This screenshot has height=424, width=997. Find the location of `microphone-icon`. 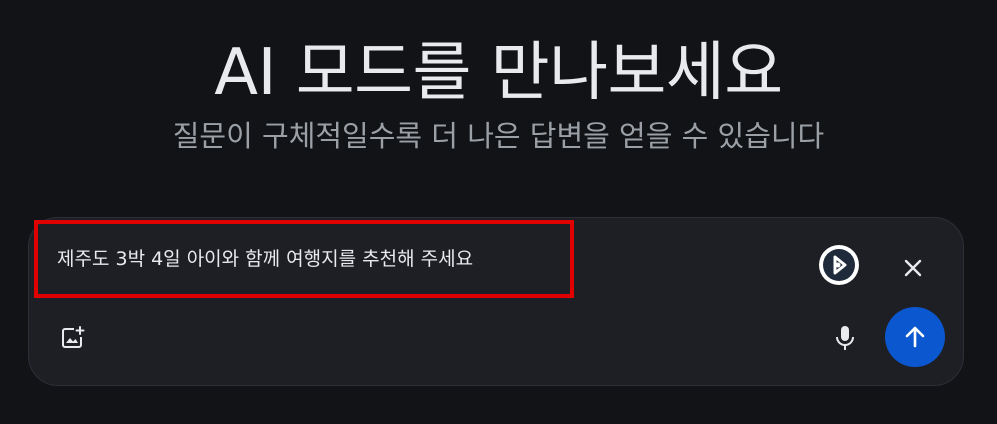

microphone-icon is located at coordinates (845, 338).